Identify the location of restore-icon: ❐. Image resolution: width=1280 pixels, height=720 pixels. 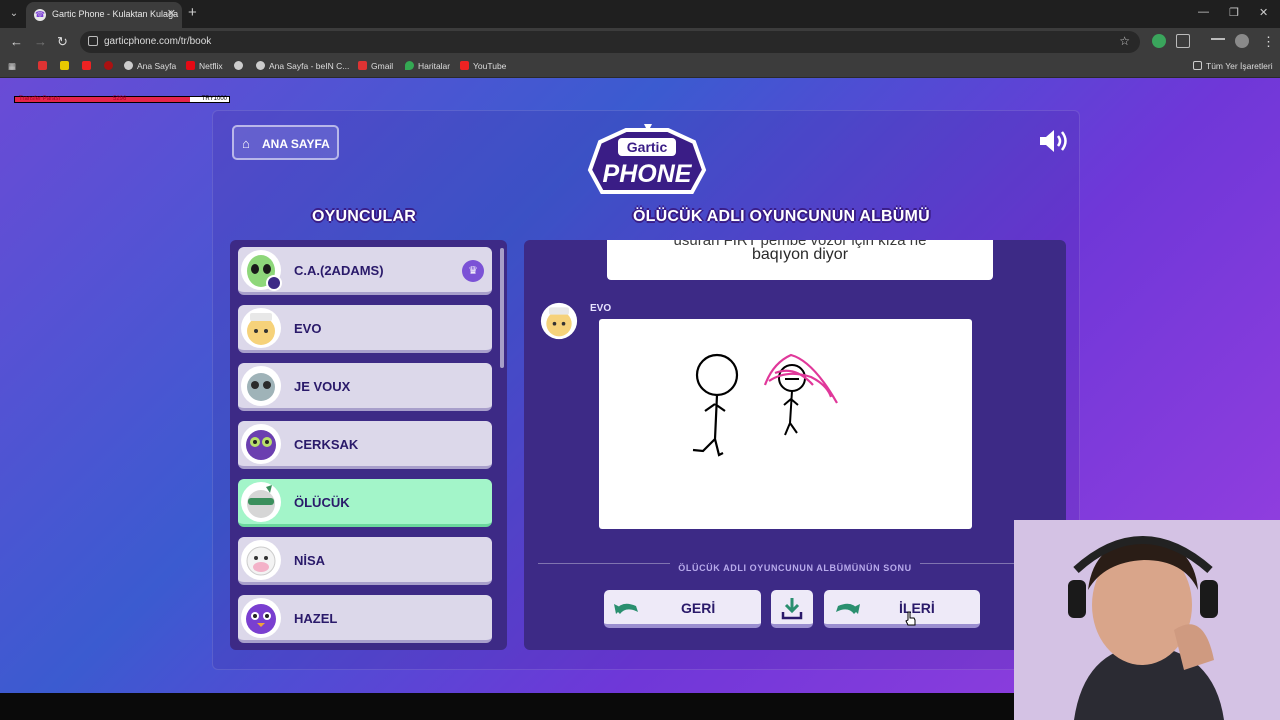
(1234, 12).